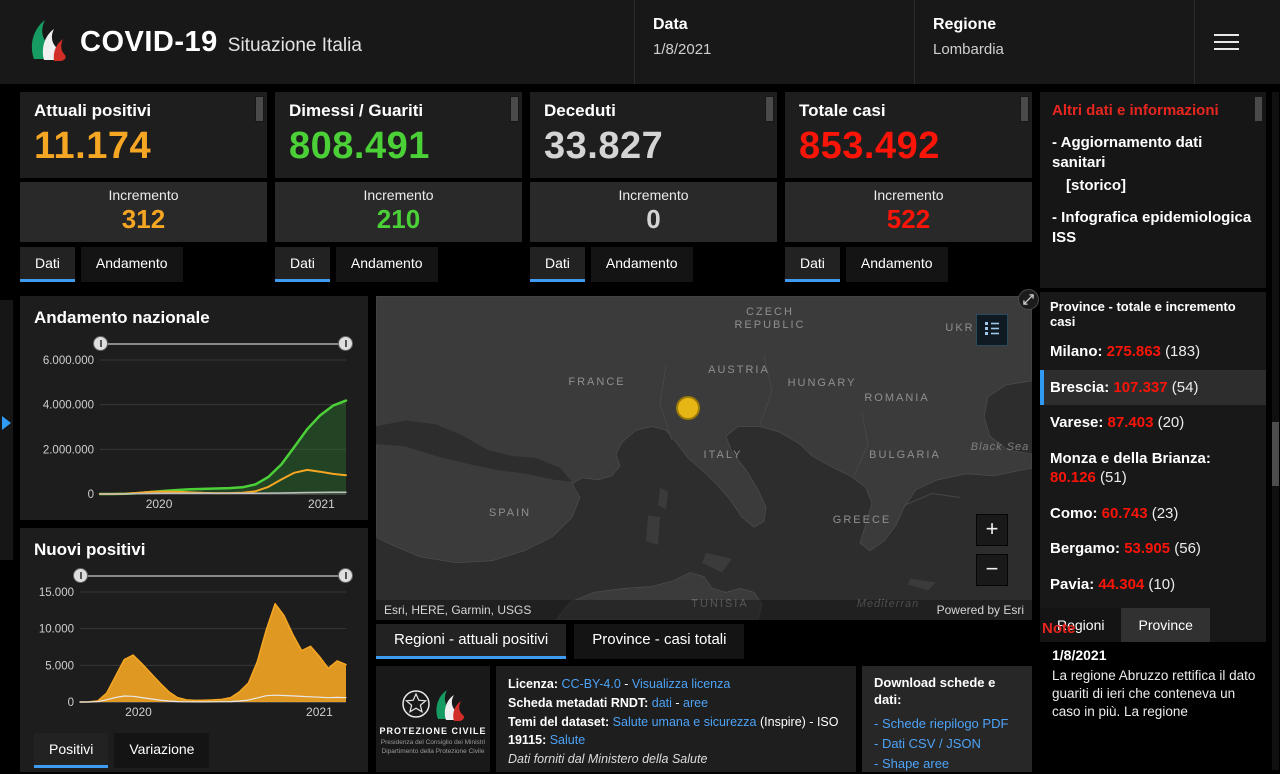 Image resolution: width=1280 pixels, height=774 pixels. Describe the element at coordinates (1126, 513) in the screenshot. I see `province-total: 60.743` at that location.